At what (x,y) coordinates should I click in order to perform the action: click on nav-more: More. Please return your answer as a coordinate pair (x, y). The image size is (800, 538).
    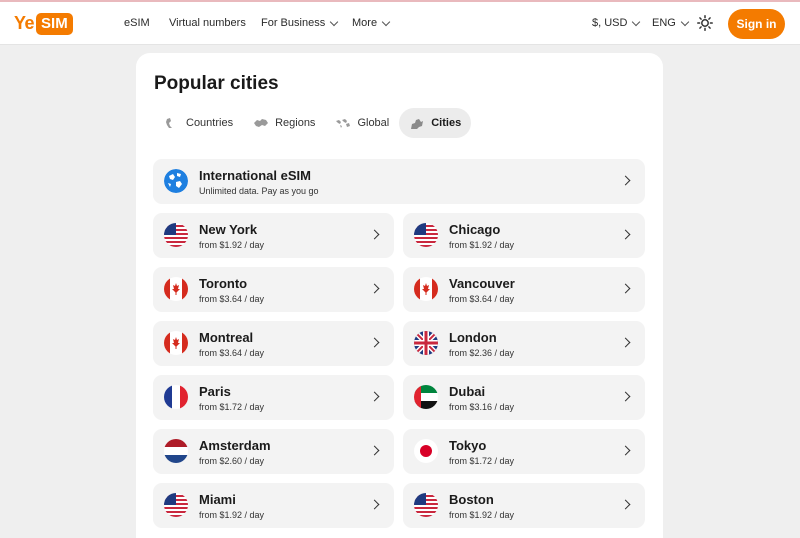
    Looking at the image, I should click on (371, 23).